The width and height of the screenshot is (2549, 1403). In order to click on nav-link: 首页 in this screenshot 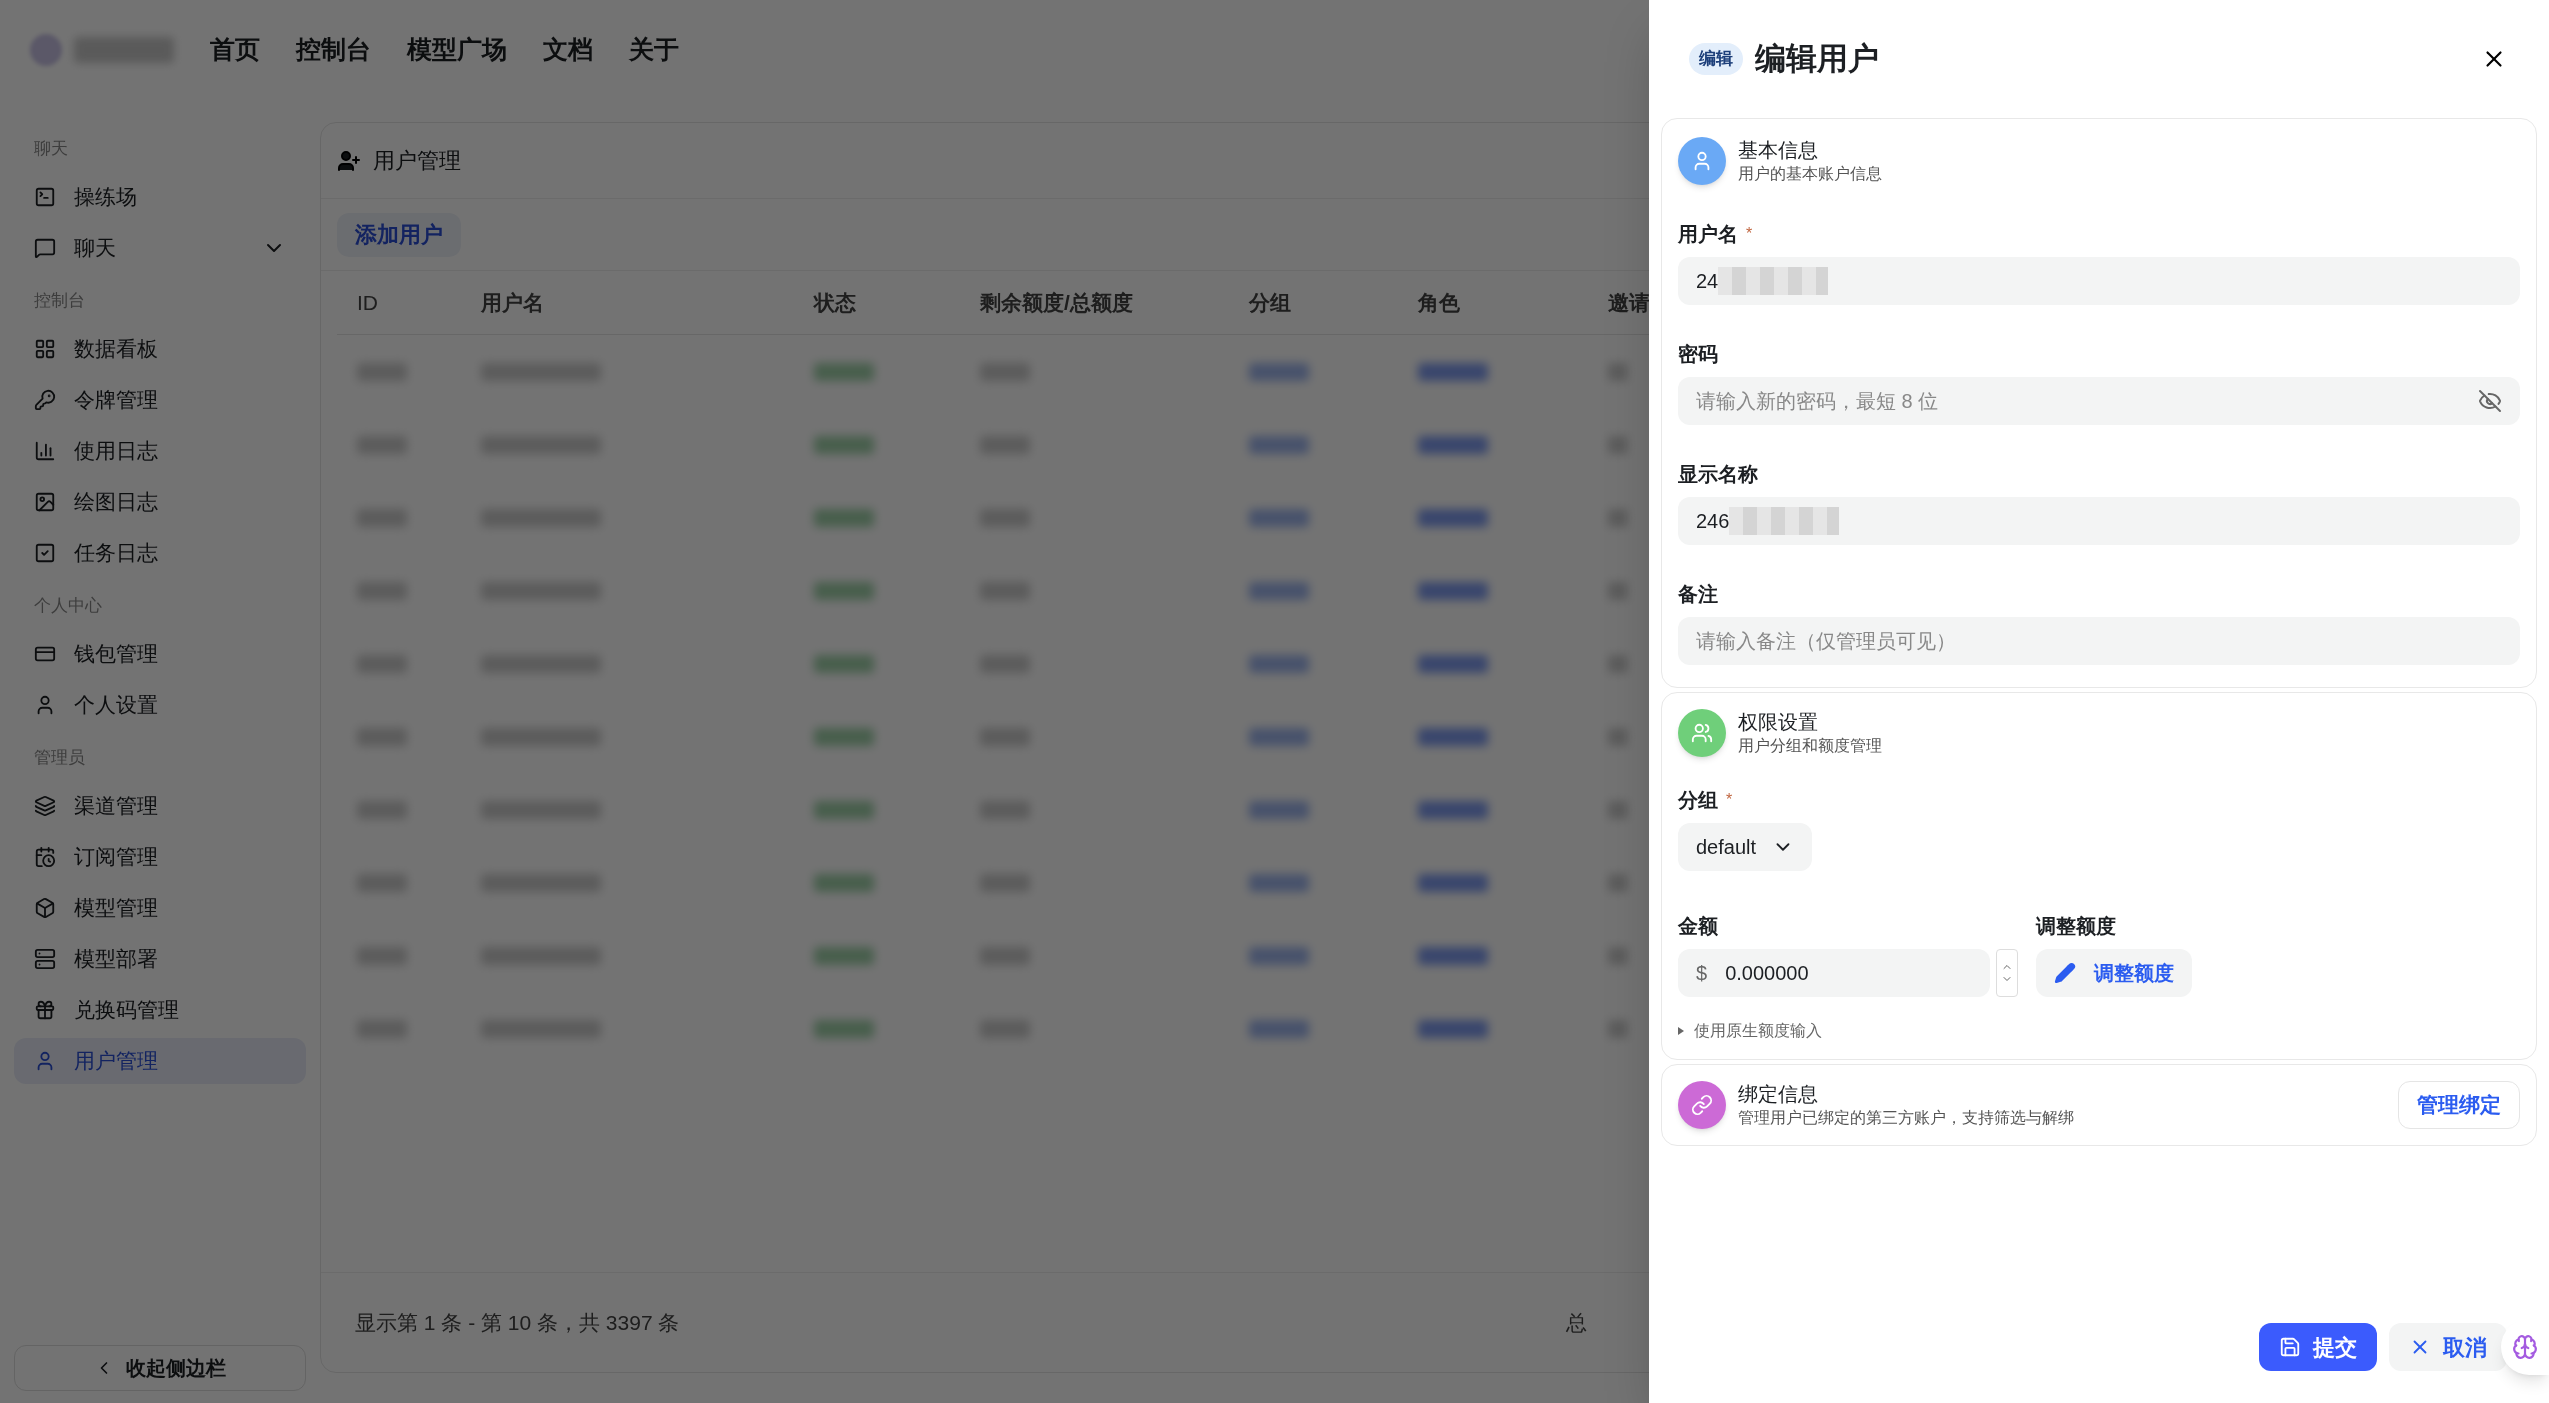, I will do `click(235, 50)`.